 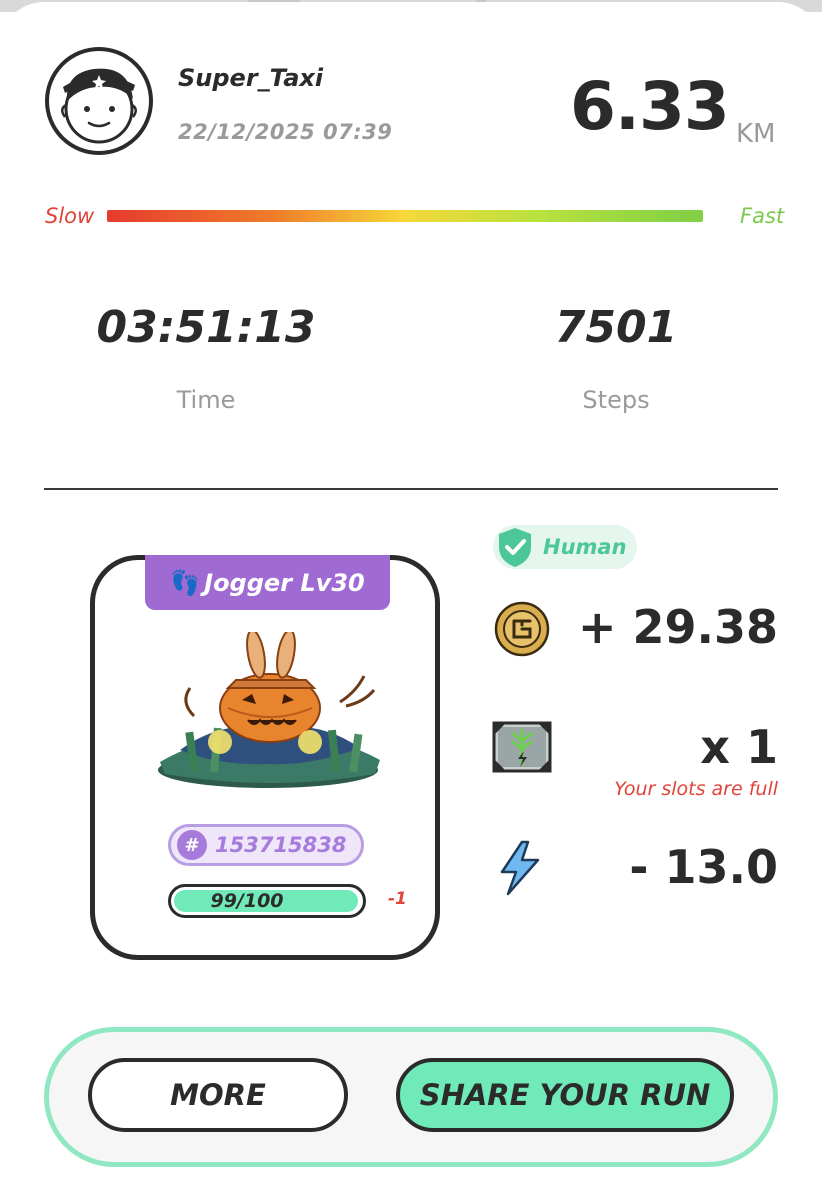 What do you see at coordinates (756, 134) in the screenshot?
I see `distance-unit: KM` at bounding box center [756, 134].